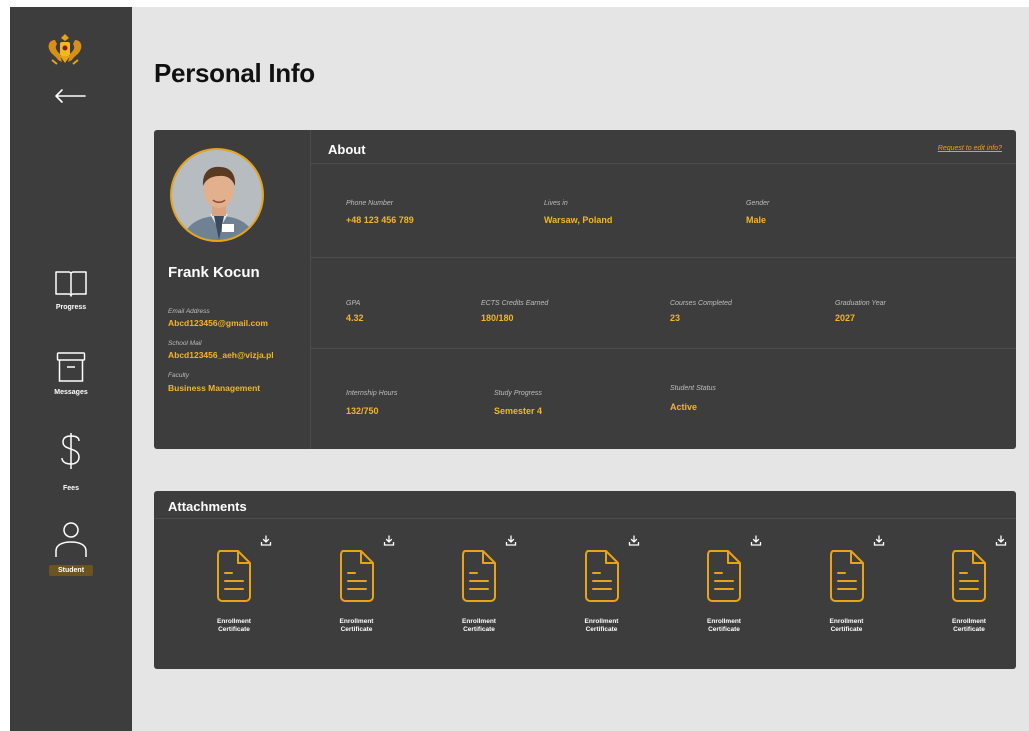  Describe the element at coordinates (860, 303) in the screenshot. I see `graduation-label: Graduation Year` at that location.